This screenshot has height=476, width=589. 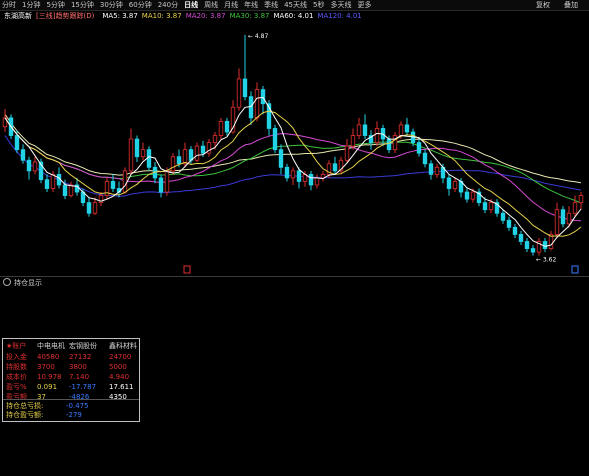 I want to click on holdings-row-label: 持股数, so click(x=16, y=367).